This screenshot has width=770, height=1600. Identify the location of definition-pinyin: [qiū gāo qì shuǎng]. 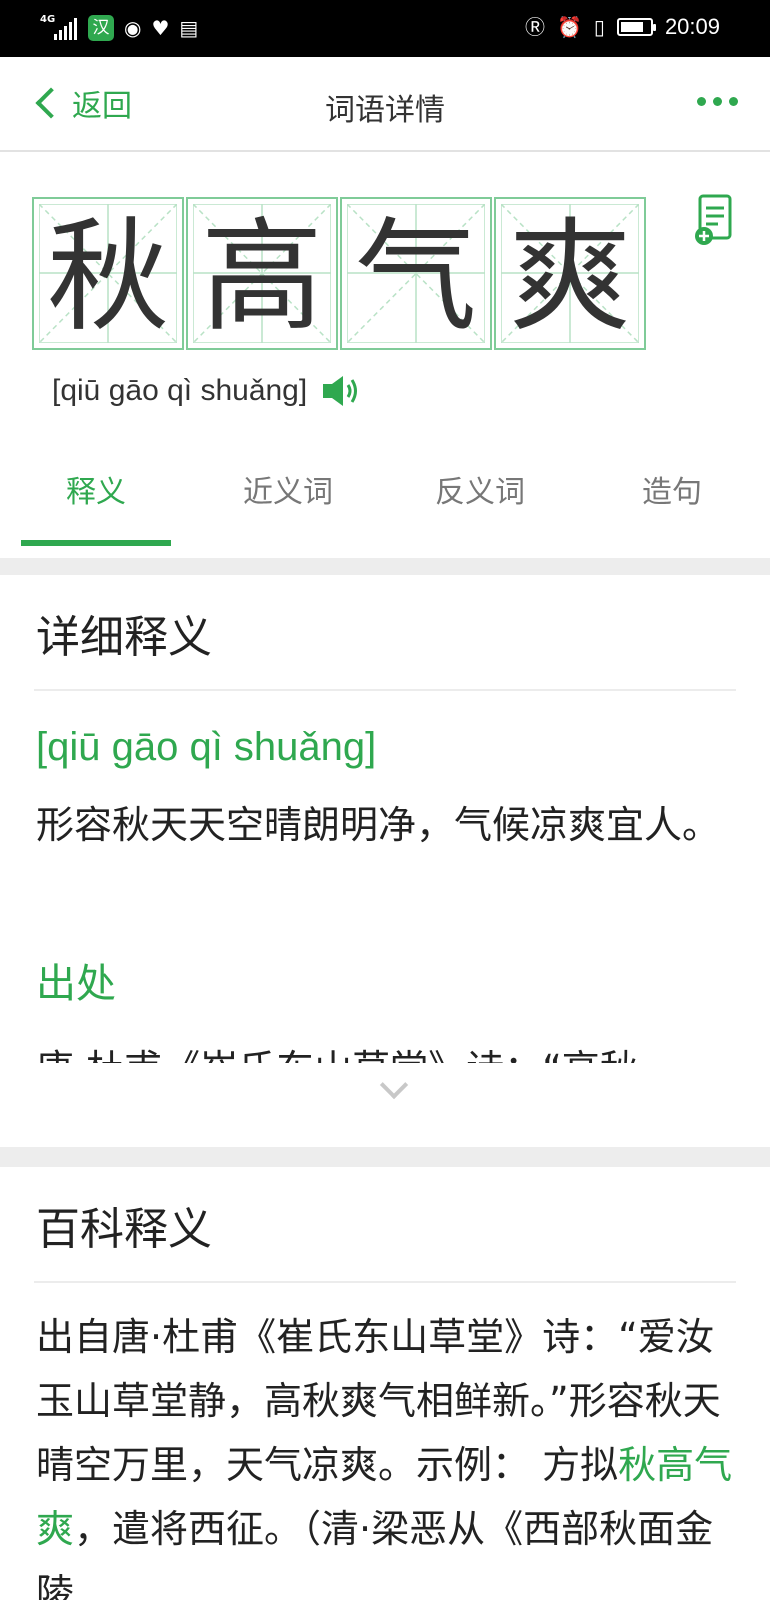
(206, 747).